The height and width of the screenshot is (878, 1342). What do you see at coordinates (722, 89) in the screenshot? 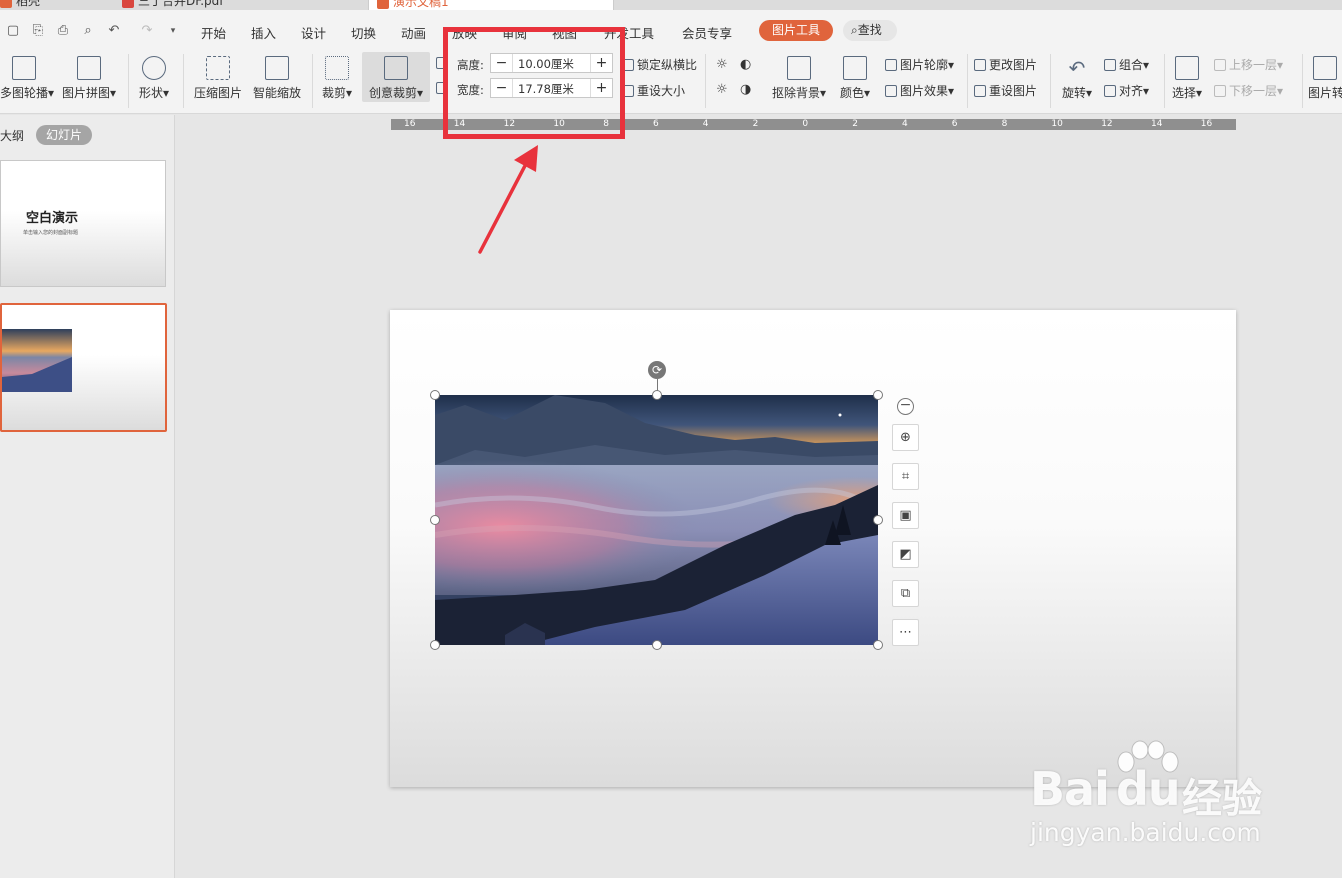
I see `brightness-down-icon: ☼` at bounding box center [722, 89].